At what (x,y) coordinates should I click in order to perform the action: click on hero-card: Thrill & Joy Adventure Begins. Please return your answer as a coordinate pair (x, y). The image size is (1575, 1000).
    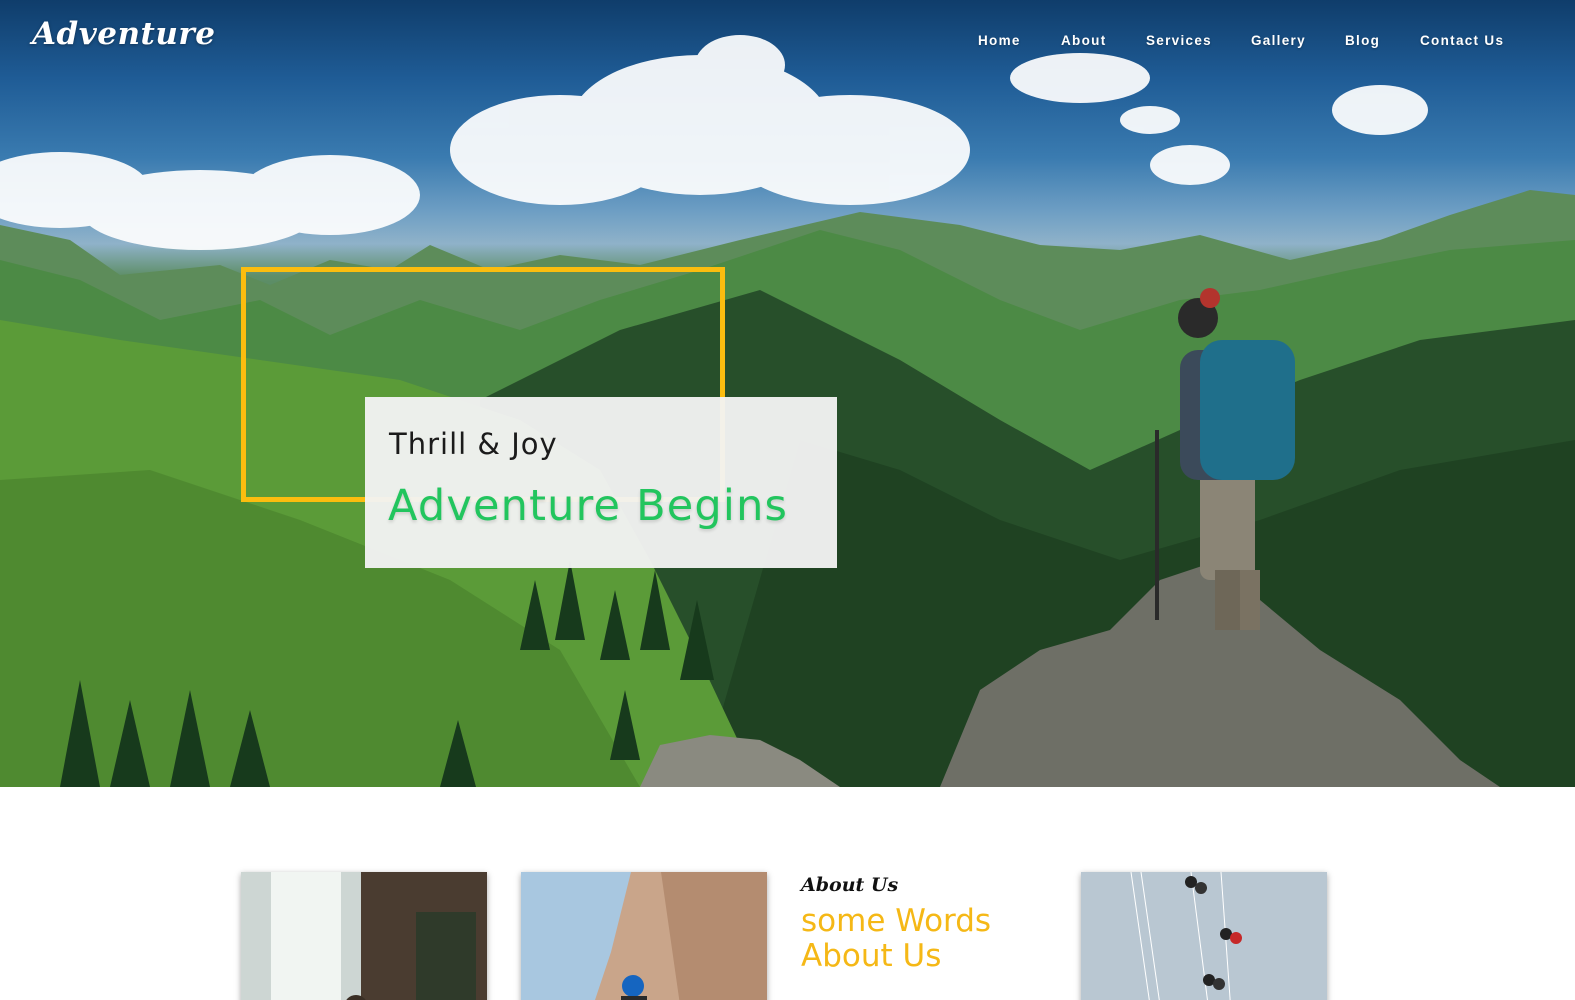
    Looking at the image, I should click on (601, 482).